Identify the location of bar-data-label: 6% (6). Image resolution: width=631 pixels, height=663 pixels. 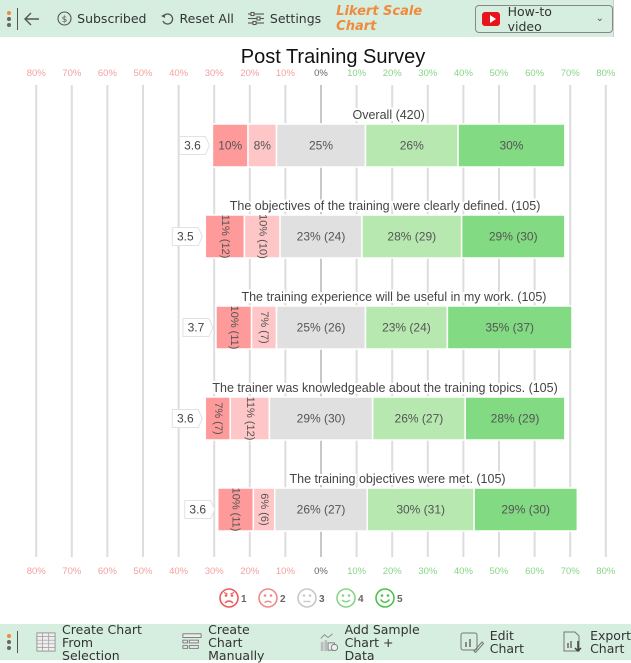
(264, 509).